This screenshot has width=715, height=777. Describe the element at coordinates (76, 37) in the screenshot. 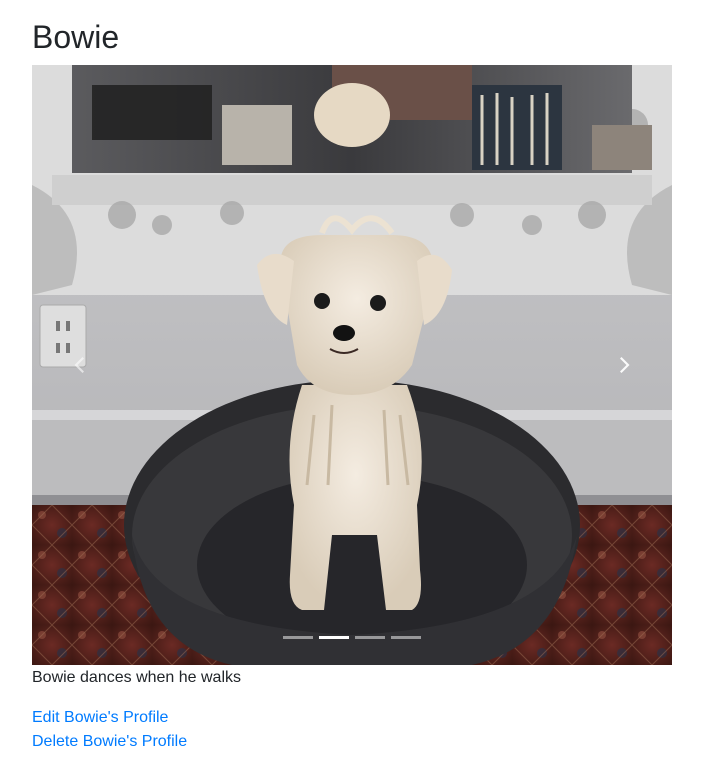

I see `page-title: Bowie` at that location.